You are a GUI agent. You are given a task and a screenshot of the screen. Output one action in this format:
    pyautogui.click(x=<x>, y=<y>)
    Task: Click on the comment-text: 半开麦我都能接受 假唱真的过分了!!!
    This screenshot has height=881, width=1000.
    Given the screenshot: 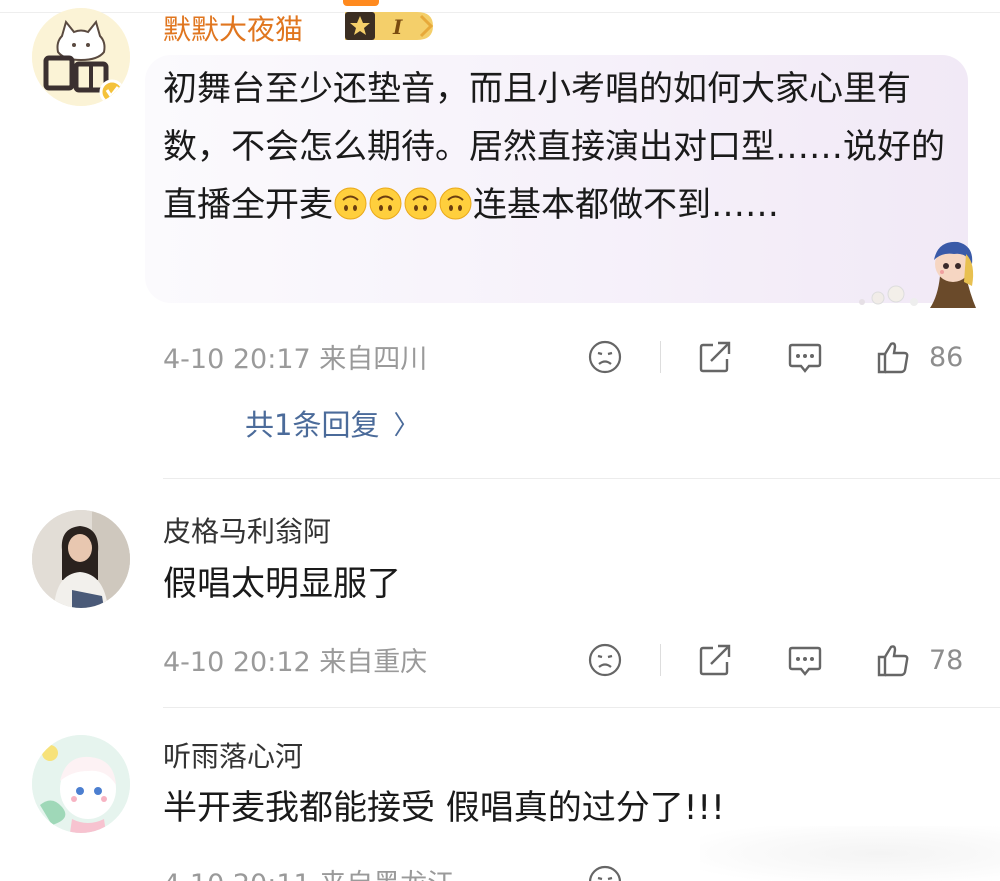 What is the action you would take?
    pyautogui.click(x=444, y=808)
    